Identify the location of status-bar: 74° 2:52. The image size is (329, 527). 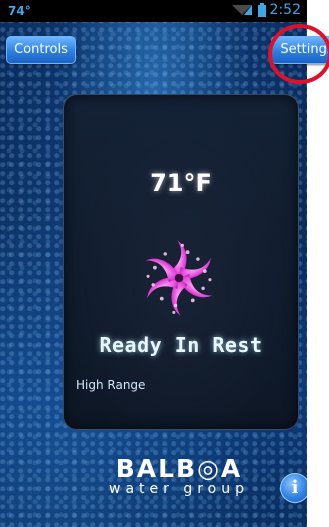
(153, 11).